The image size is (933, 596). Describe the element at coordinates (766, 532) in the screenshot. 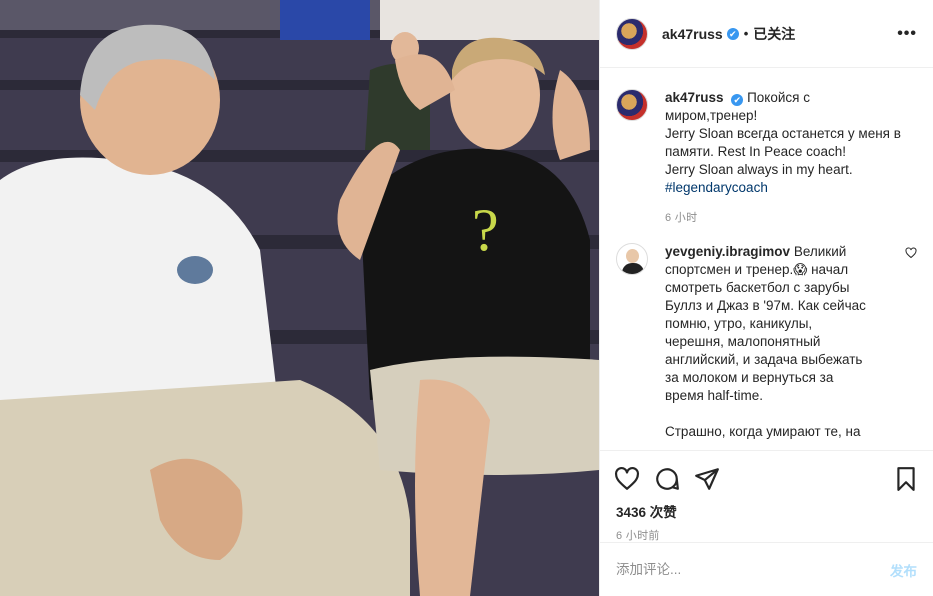

I see `post-time: 6 小时前` at that location.